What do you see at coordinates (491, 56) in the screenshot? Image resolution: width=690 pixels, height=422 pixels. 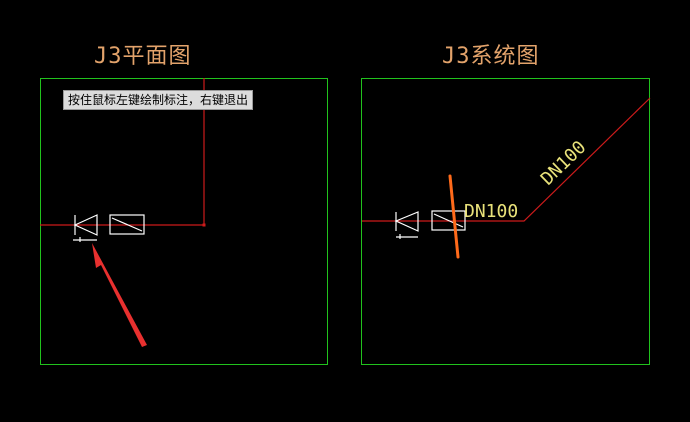 I see `system-view-title: J3系统图` at bounding box center [491, 56].